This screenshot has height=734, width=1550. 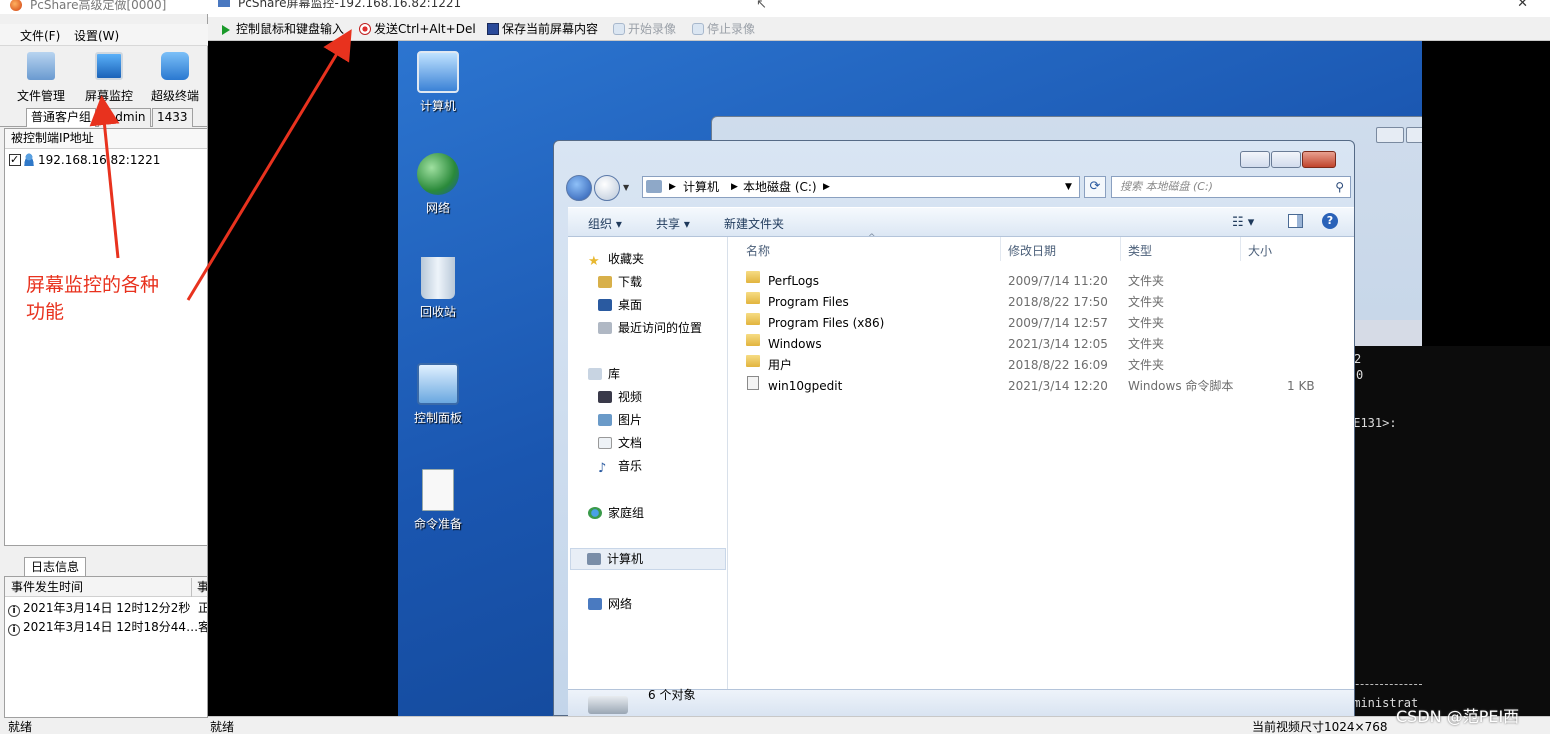 I want to click on arrow-to-screen-monitor, so click(x=104, y=177).